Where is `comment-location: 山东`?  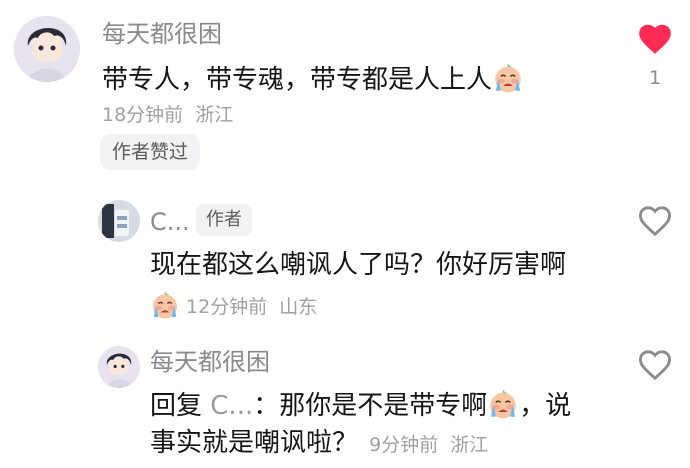
comment-location: 山东 is located at coordinates (298, 307).